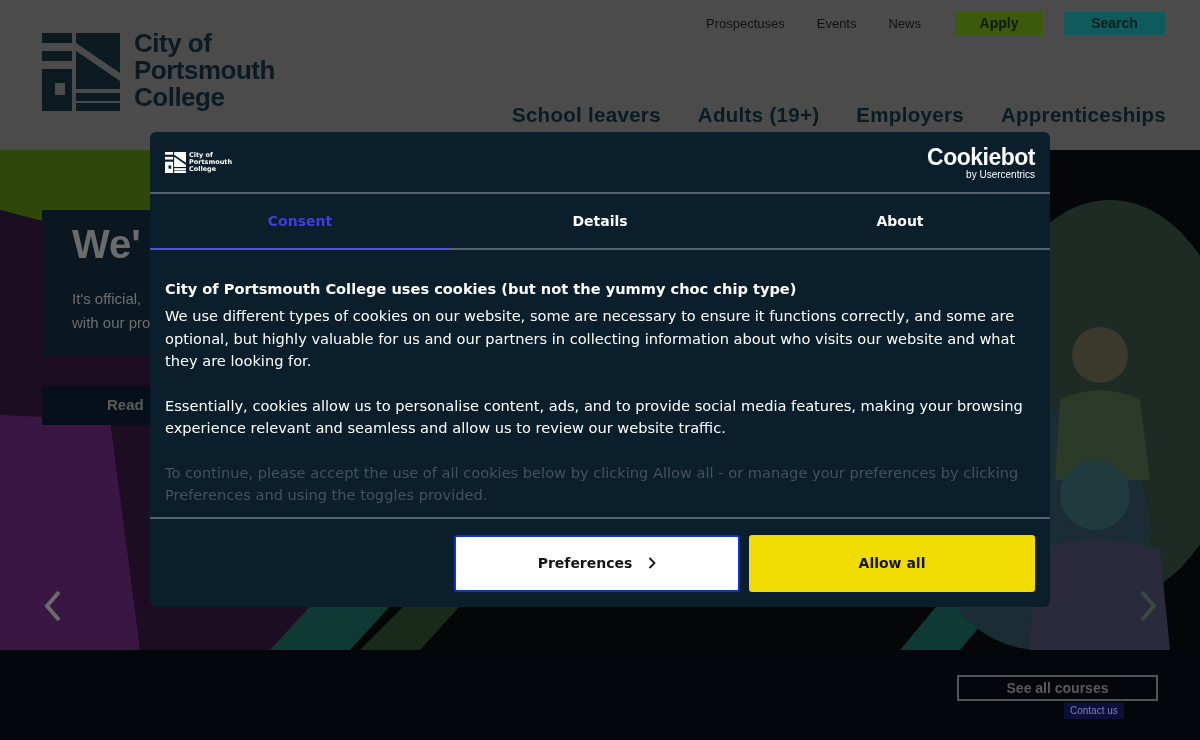 The height and width of the screenshot is (740, 1200). What do you see at coordinates (910, 115) in the screenshot?
I see `main-nav-link: Employers` at bounding box center [910, 115].